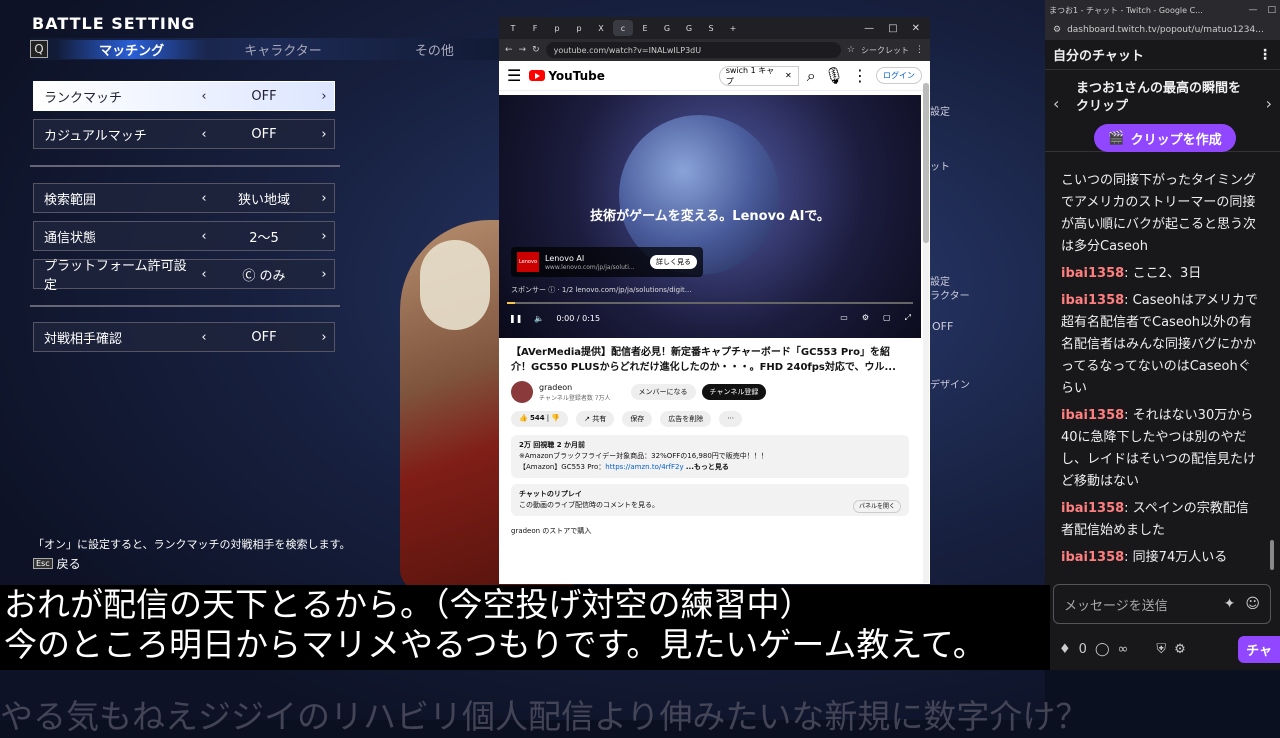 The image size is (1280, 738). What do you see at coordinates (1123, 649) in the screenshot?
I see `infinity-label: ∞` at bounding box center [1123, 649].